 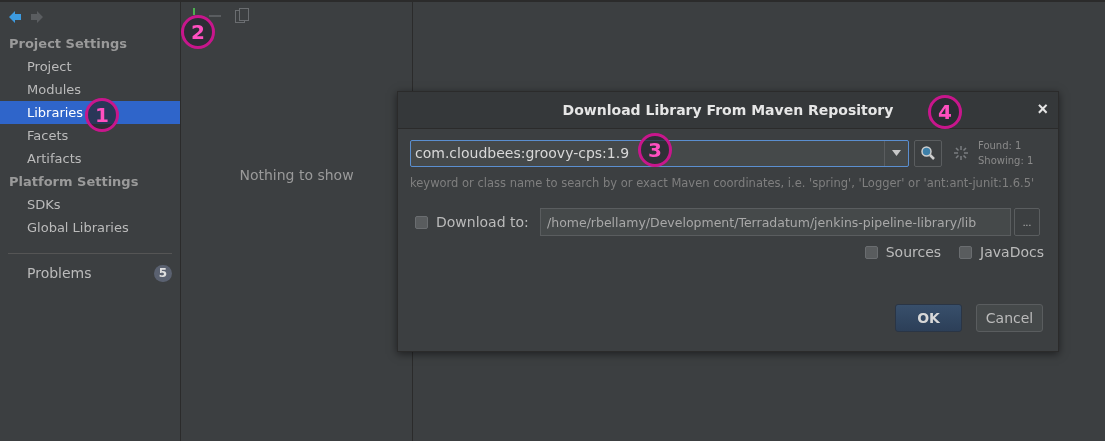 I want to click on copy-icon, so click(x=242, y=16).